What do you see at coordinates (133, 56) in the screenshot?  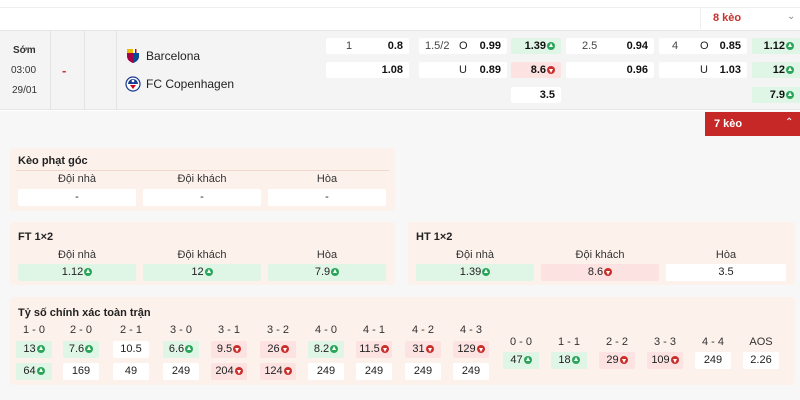 I see `barcelona-crest-icon` at bounding box center [133, 56].